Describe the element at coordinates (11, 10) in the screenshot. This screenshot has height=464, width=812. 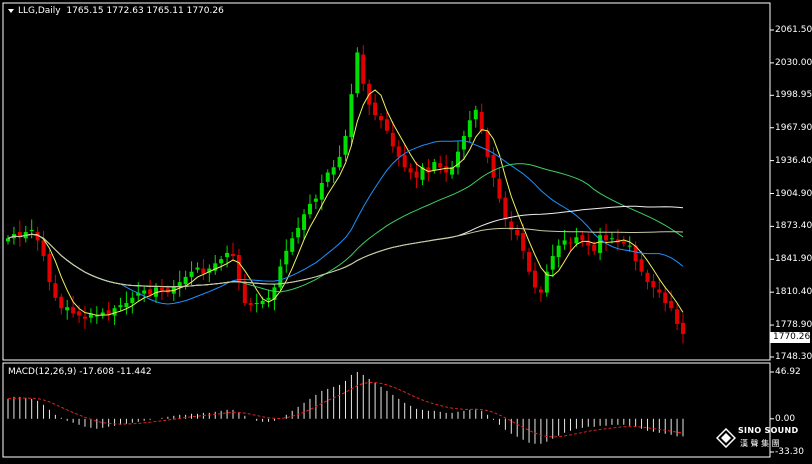
I see `dropdown-triangle-icon` at that location.